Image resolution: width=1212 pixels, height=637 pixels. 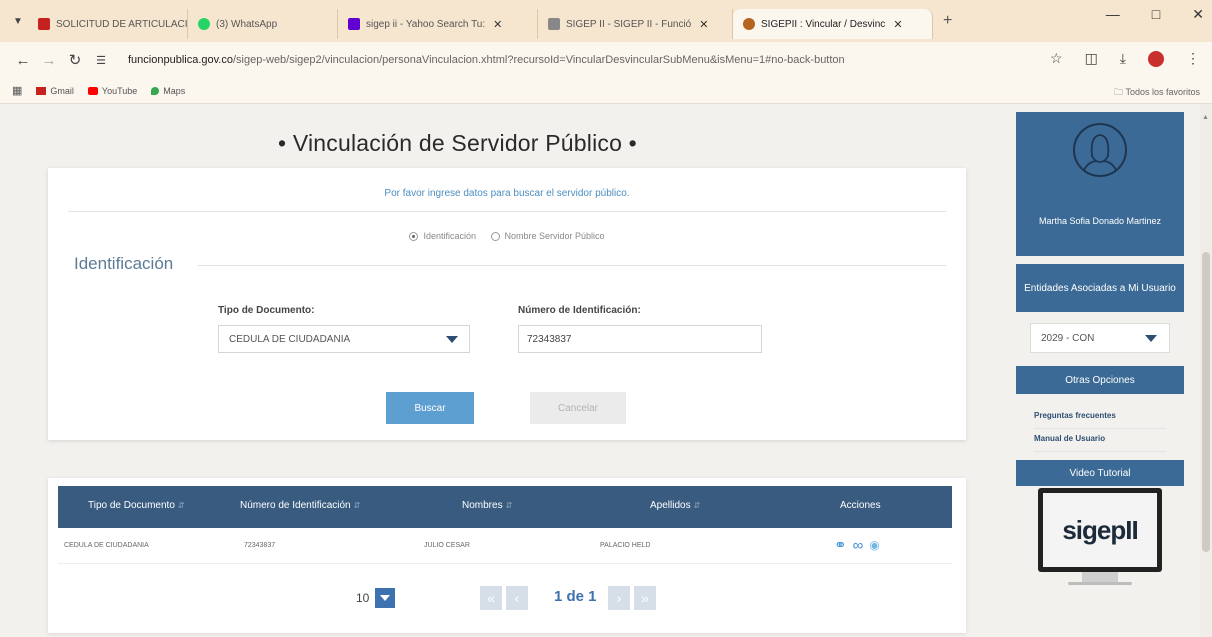 I want to click on cancel-button: Cancelar, so click(x=578, y=408).